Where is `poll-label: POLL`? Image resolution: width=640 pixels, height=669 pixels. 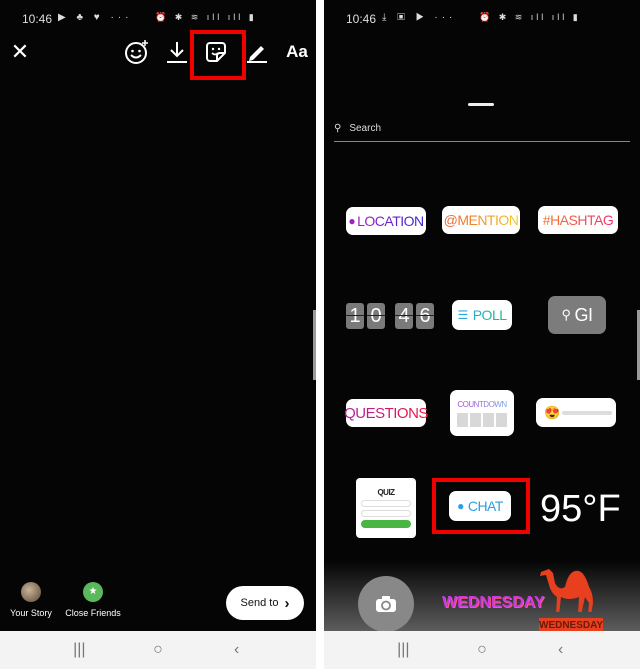
poll-label: POLL is located at coordinates (489, 315).